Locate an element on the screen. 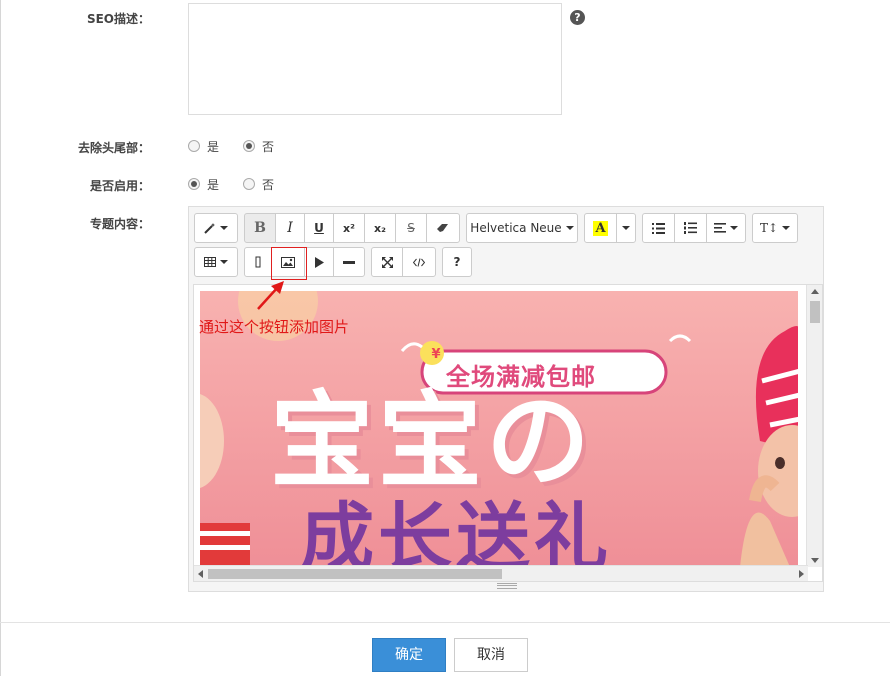  toolbar-row-2: ? is located at coordinates (336, 262).